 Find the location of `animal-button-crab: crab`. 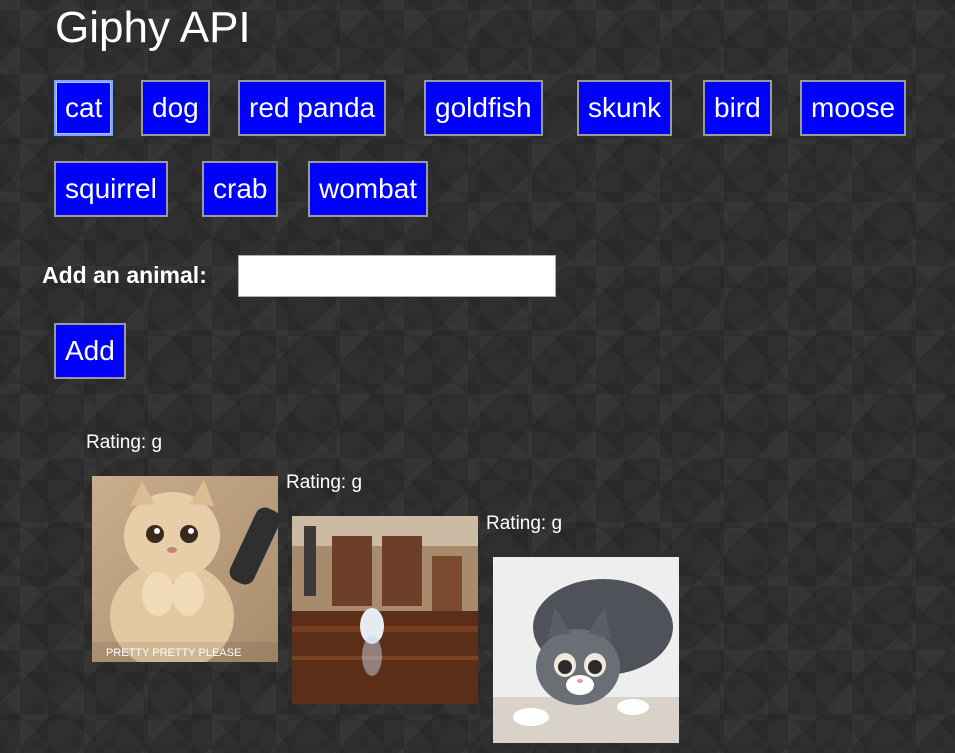

animal-button-crab: crab is located at coordinates (240, 189).